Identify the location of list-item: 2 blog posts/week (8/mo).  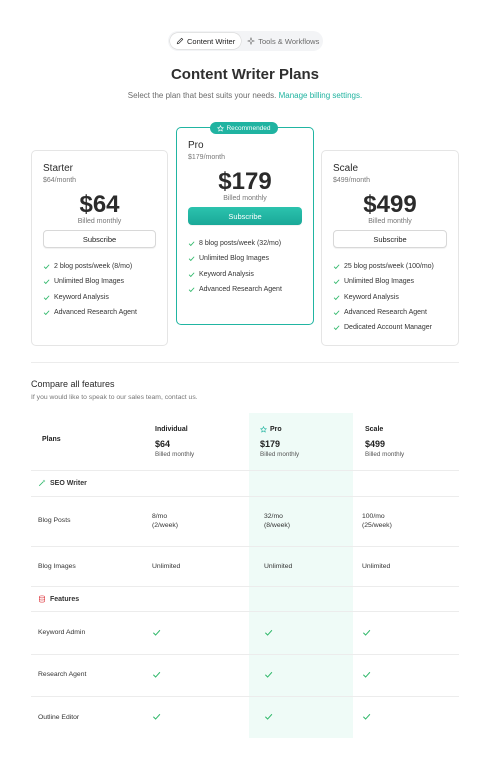
(99, 266).